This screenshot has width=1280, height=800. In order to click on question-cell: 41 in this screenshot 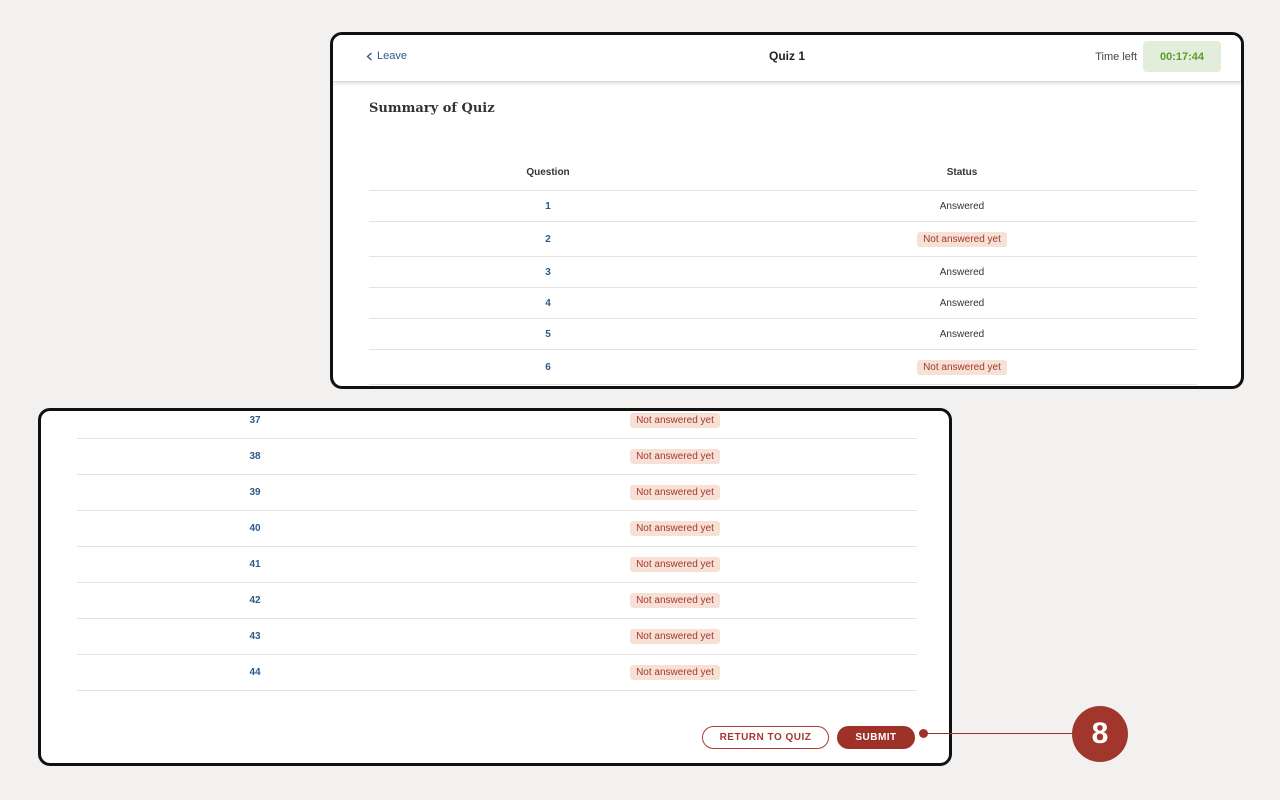, I will do `click(255, 564)`.